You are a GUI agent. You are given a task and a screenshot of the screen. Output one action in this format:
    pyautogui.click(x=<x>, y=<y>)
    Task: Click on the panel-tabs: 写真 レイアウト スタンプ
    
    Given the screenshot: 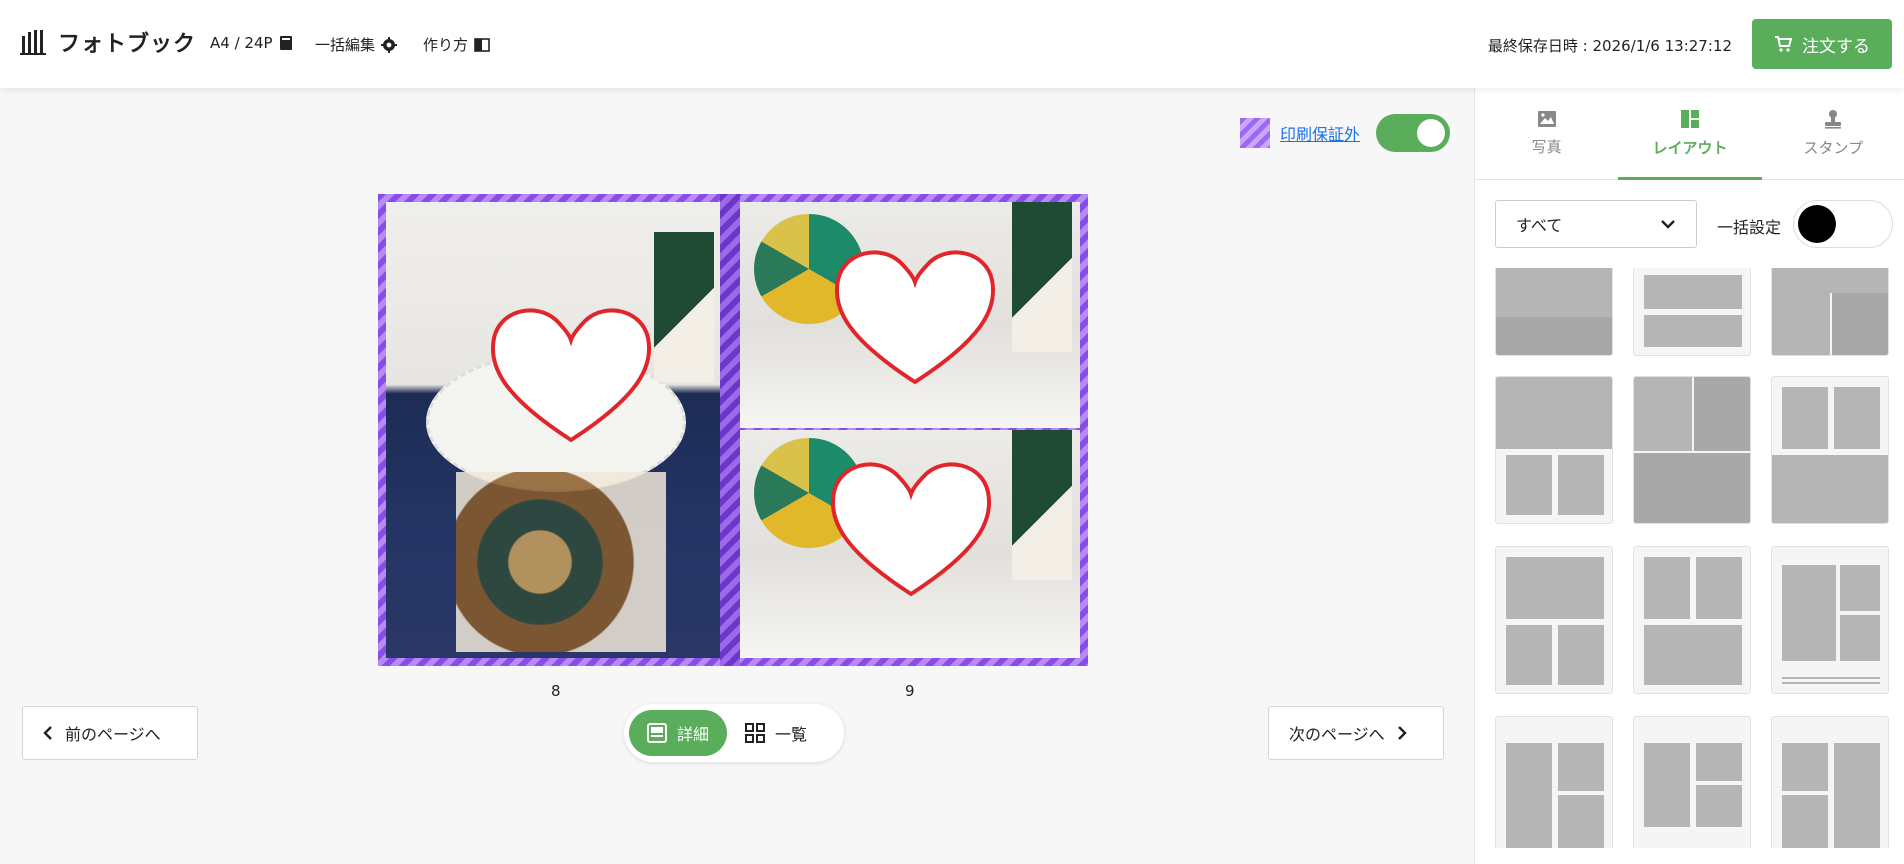 What is the action you would take?
    pyautogui.click(x=1689, y=134)
    